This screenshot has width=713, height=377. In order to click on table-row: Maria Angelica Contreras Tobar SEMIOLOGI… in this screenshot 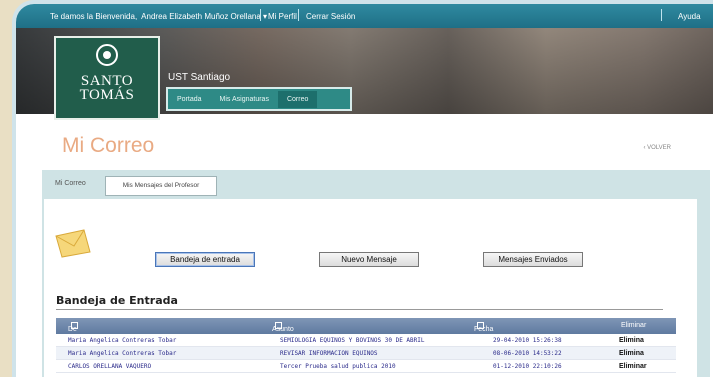, I will do `click(366, 340)`.